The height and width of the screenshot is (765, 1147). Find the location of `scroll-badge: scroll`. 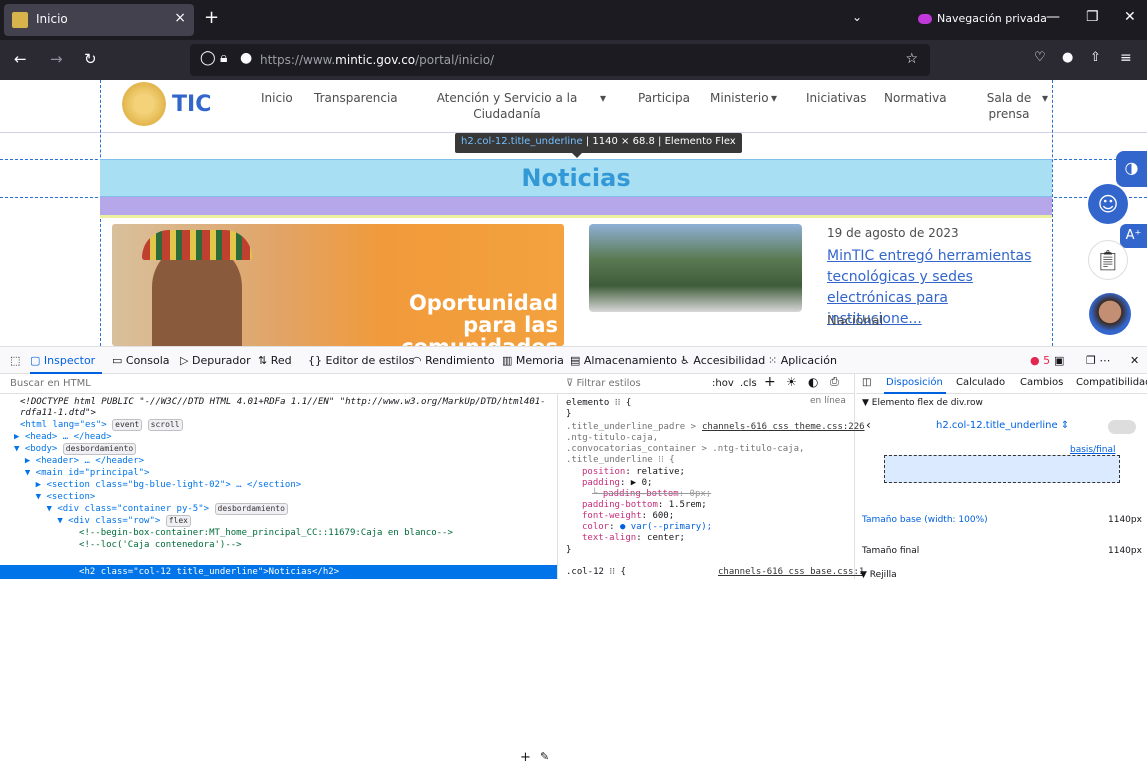

scroll-badge: scroll is located at coordinates (165, 425).